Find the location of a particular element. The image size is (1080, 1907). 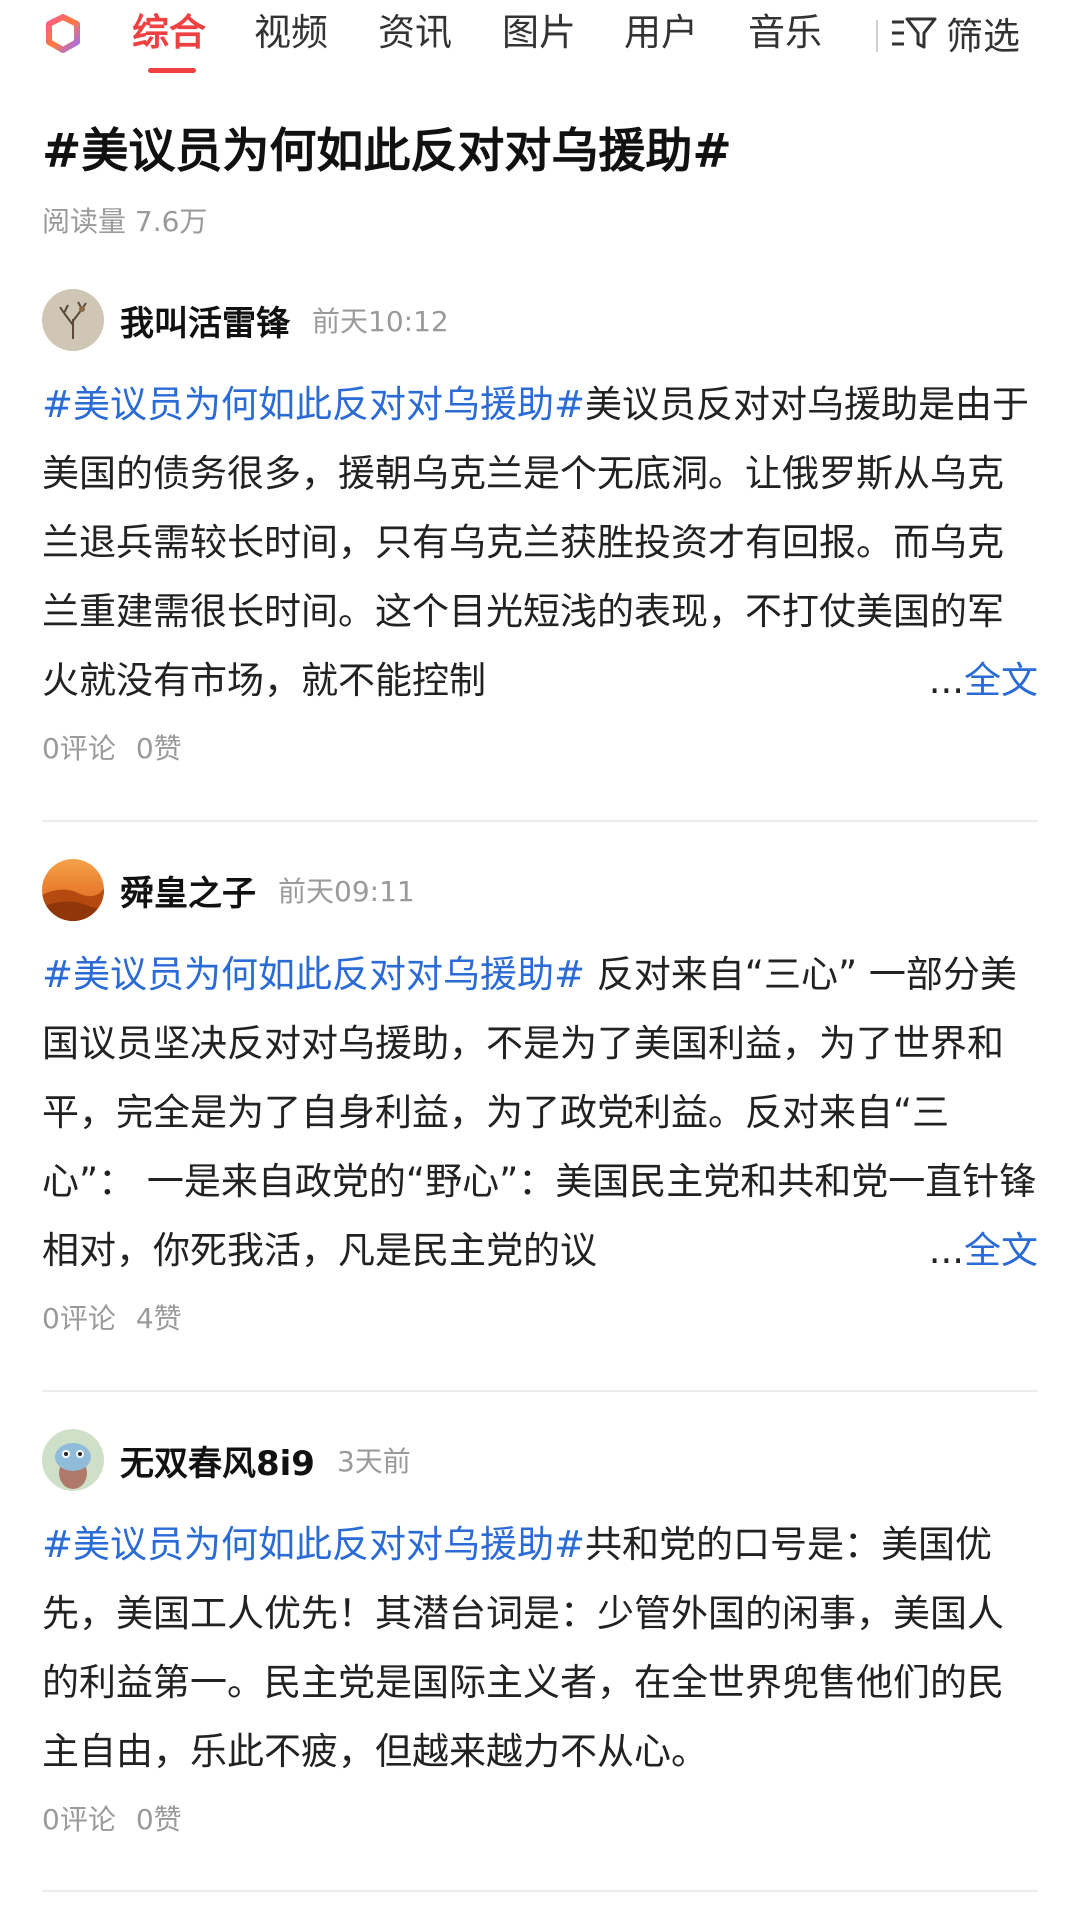

post-header: 我叫活雷锋 前天10:12 is located at coordinates (540, 320).